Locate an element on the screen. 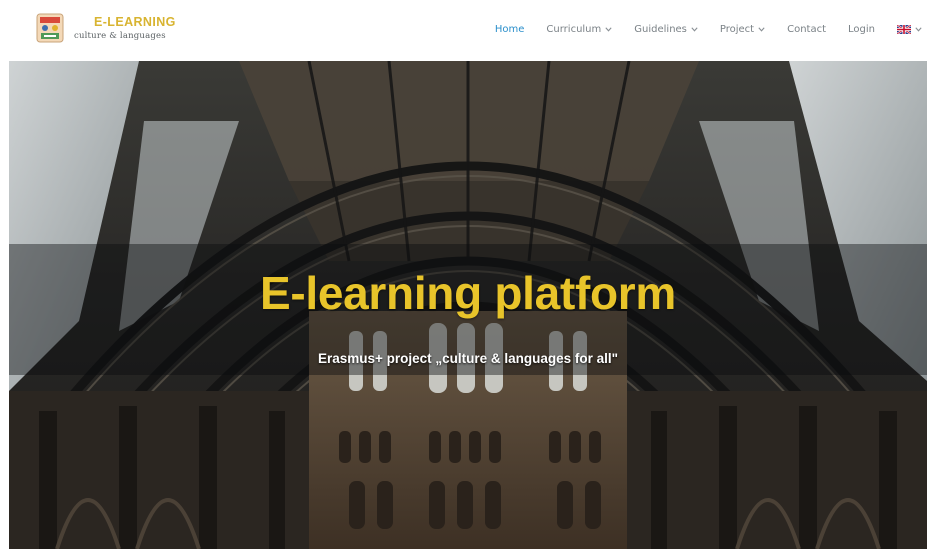 This screenshot has width=928, height=549. nav-curriculum: Curriculum is located at coordinates (579, 29).